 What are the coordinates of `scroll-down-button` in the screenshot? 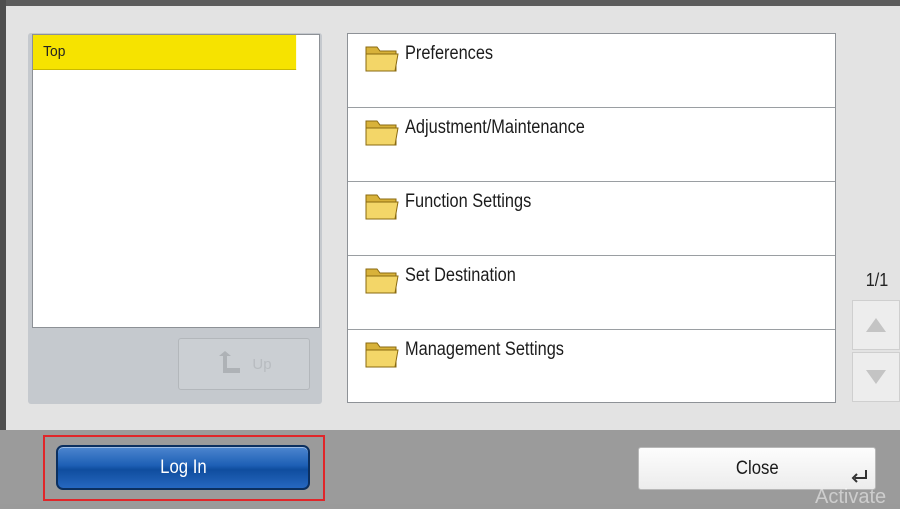 It's located at (876, 377).